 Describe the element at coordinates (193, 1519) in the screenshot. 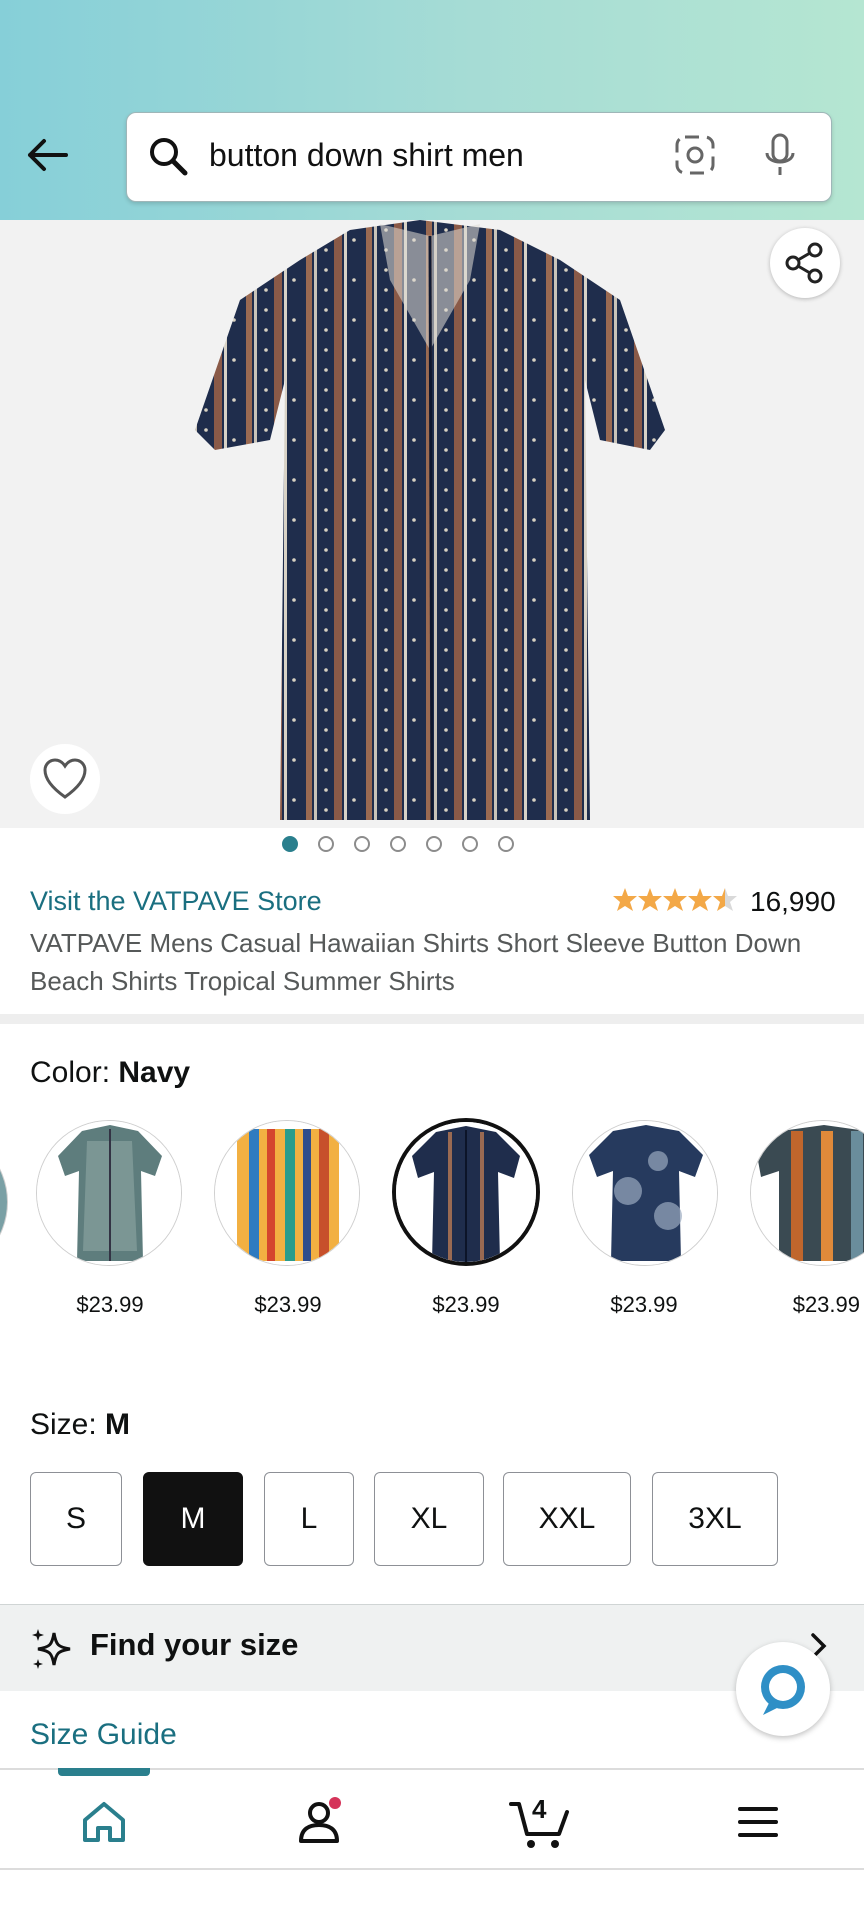

I see `size-option-m: M` at that location.